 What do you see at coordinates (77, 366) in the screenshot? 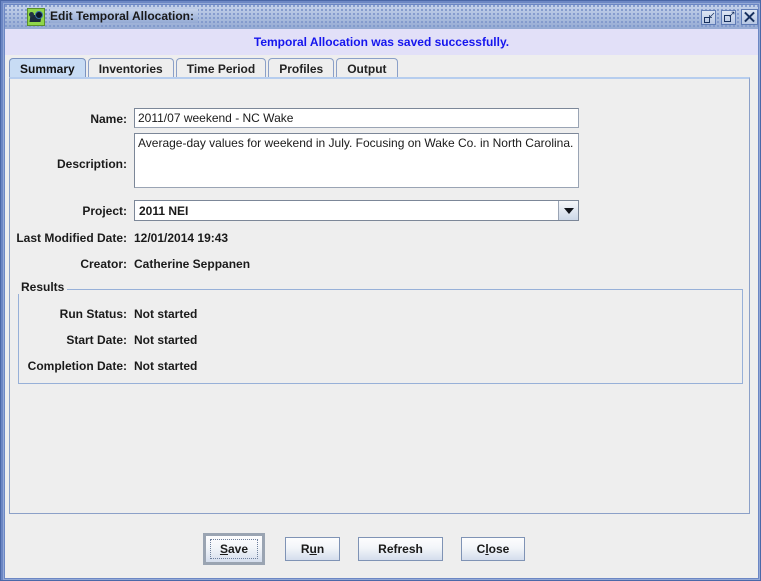
I see `completion-date-label: Completion Date:` at bounding box center [77, 366].